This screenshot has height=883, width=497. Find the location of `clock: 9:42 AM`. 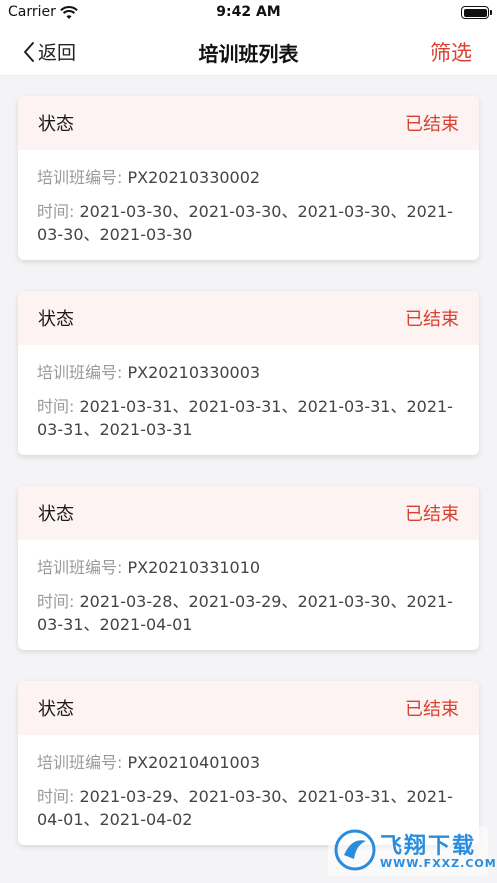

clock: 9:42 AM is located at coordinates (248, 12).